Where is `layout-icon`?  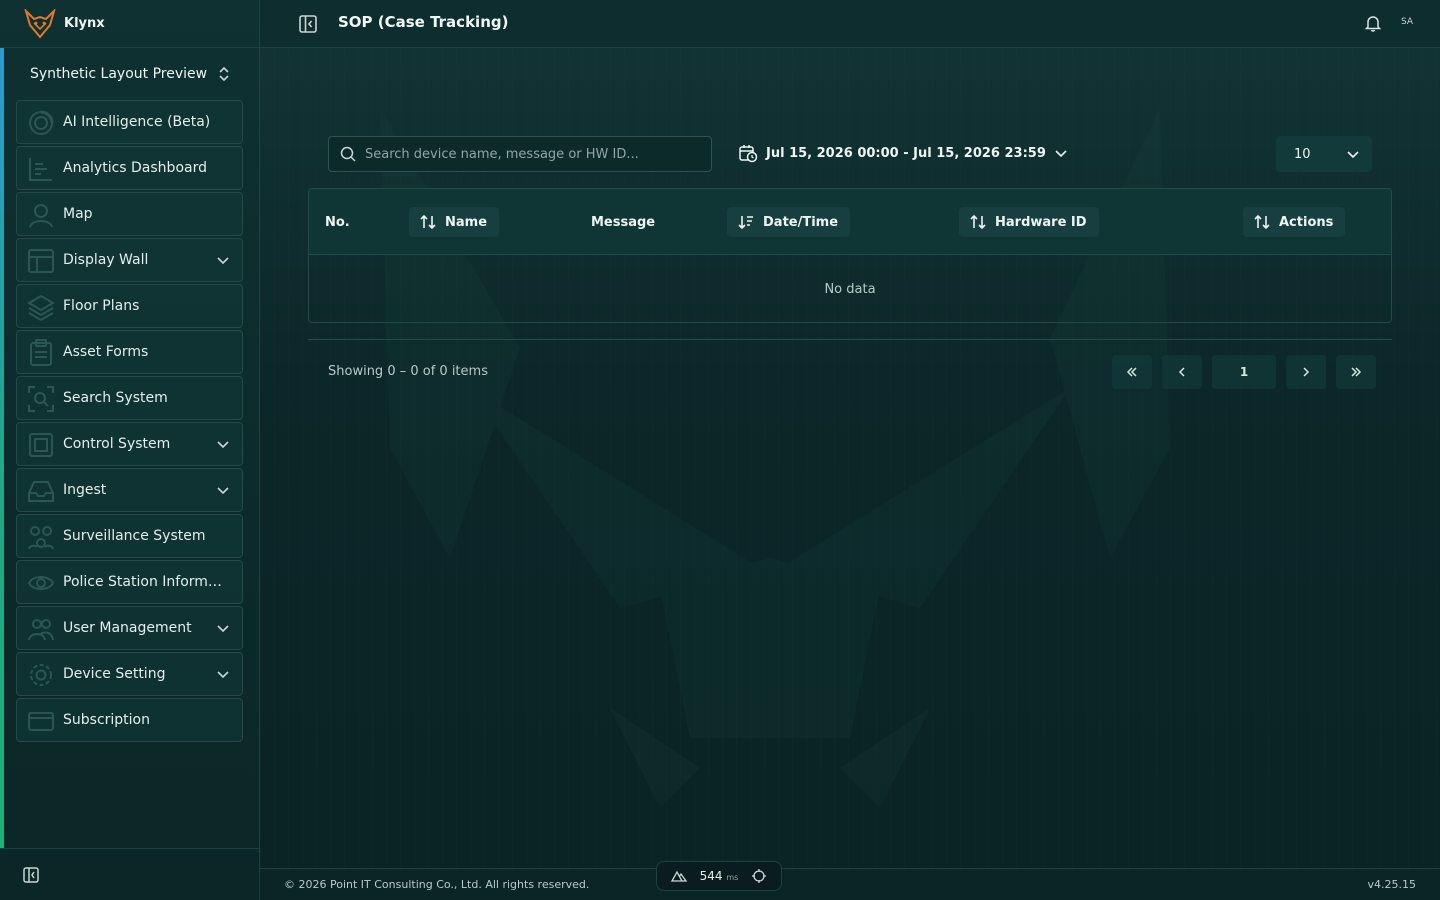
layout-icon is located at coordinates (41, 261).